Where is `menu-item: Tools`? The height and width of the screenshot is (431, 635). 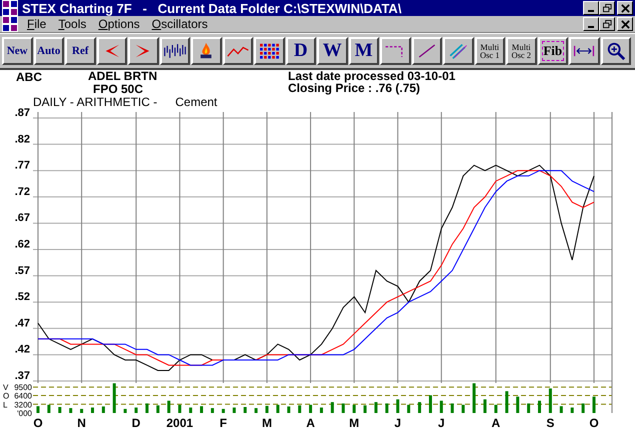
menu-item: Tools is located at coordinates (72, 24).